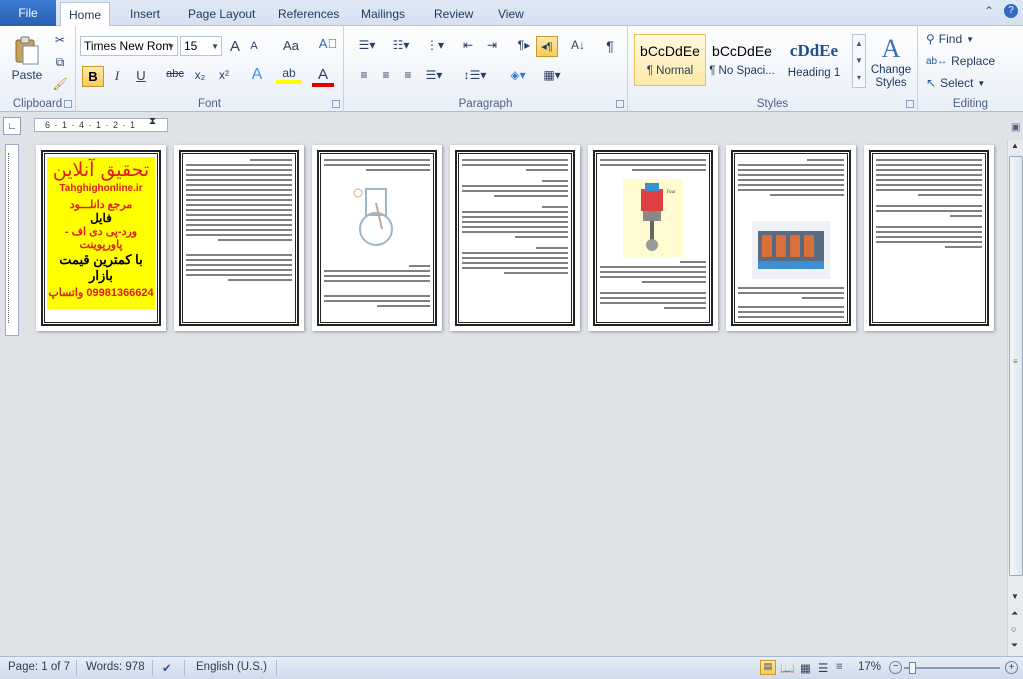  I want to click on tab-selector-icon: ∟, so click(12, 126).